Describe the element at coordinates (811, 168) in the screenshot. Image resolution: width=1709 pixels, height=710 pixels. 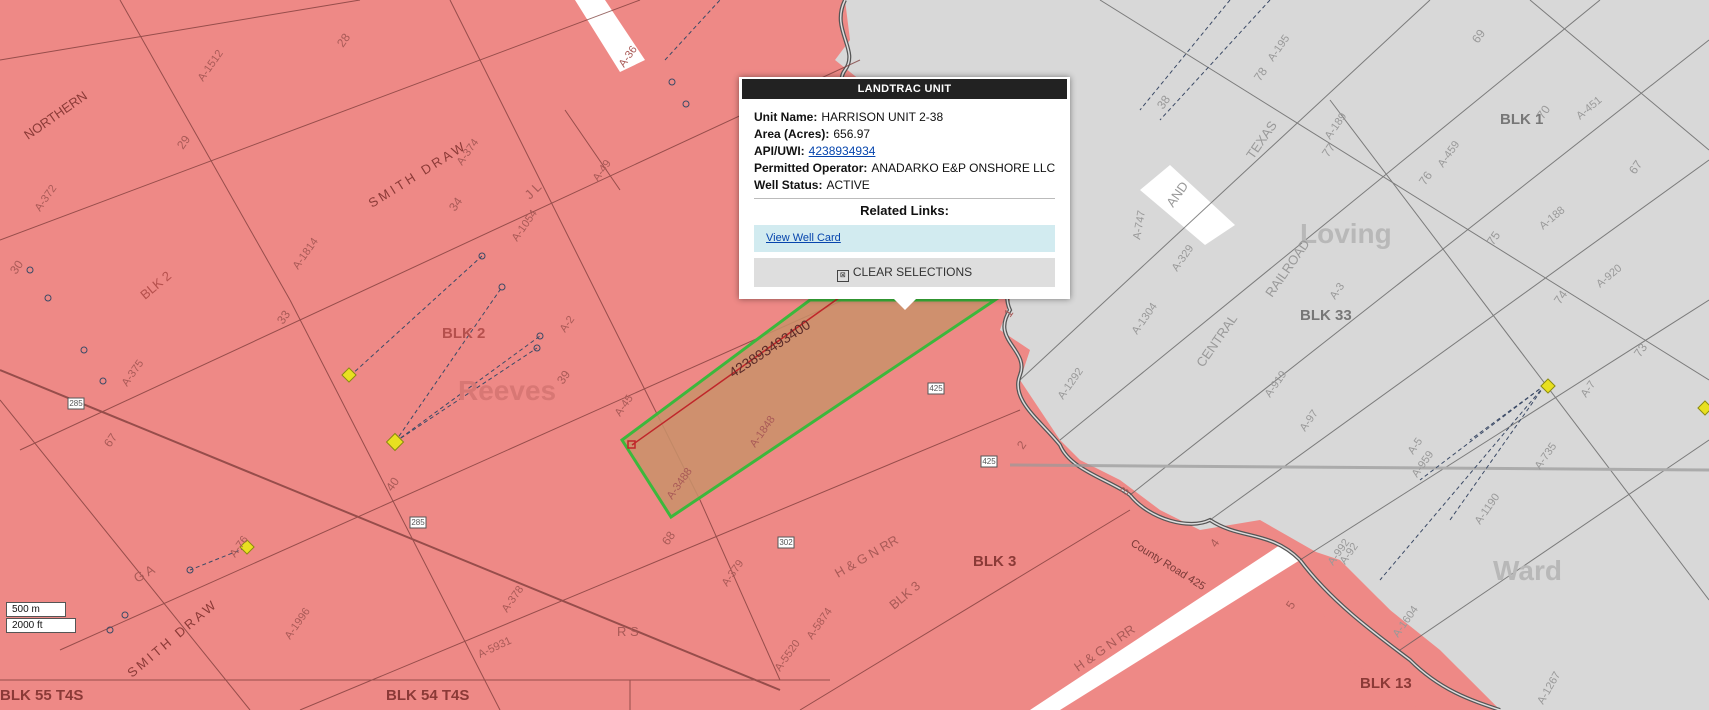
I see `operator-label: Permitted Operator:` at that location.